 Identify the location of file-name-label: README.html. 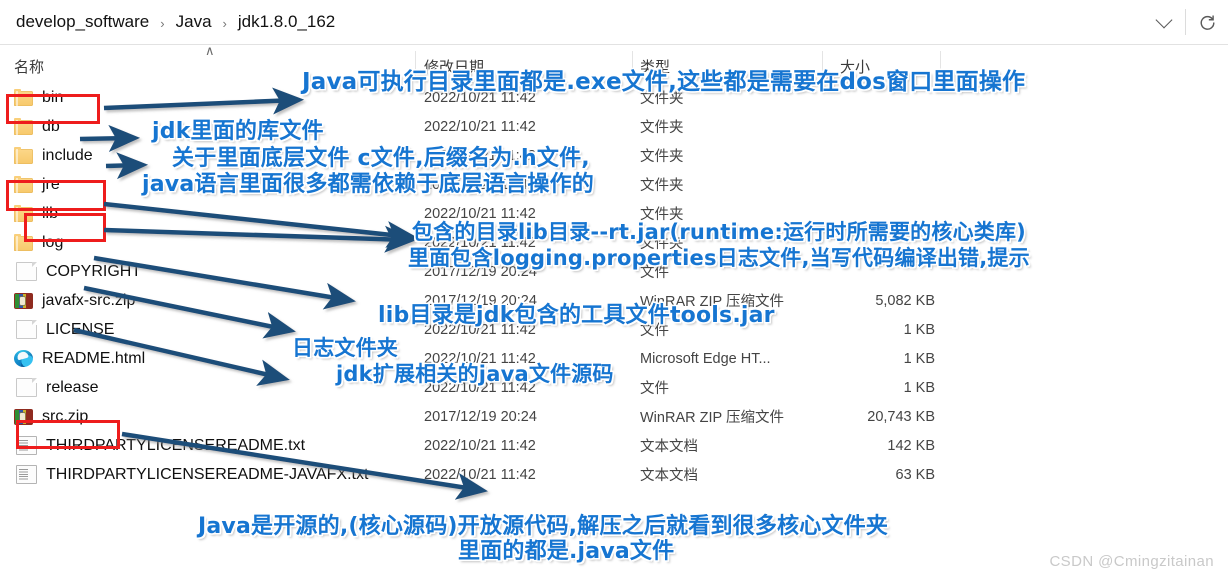
(94, 358).